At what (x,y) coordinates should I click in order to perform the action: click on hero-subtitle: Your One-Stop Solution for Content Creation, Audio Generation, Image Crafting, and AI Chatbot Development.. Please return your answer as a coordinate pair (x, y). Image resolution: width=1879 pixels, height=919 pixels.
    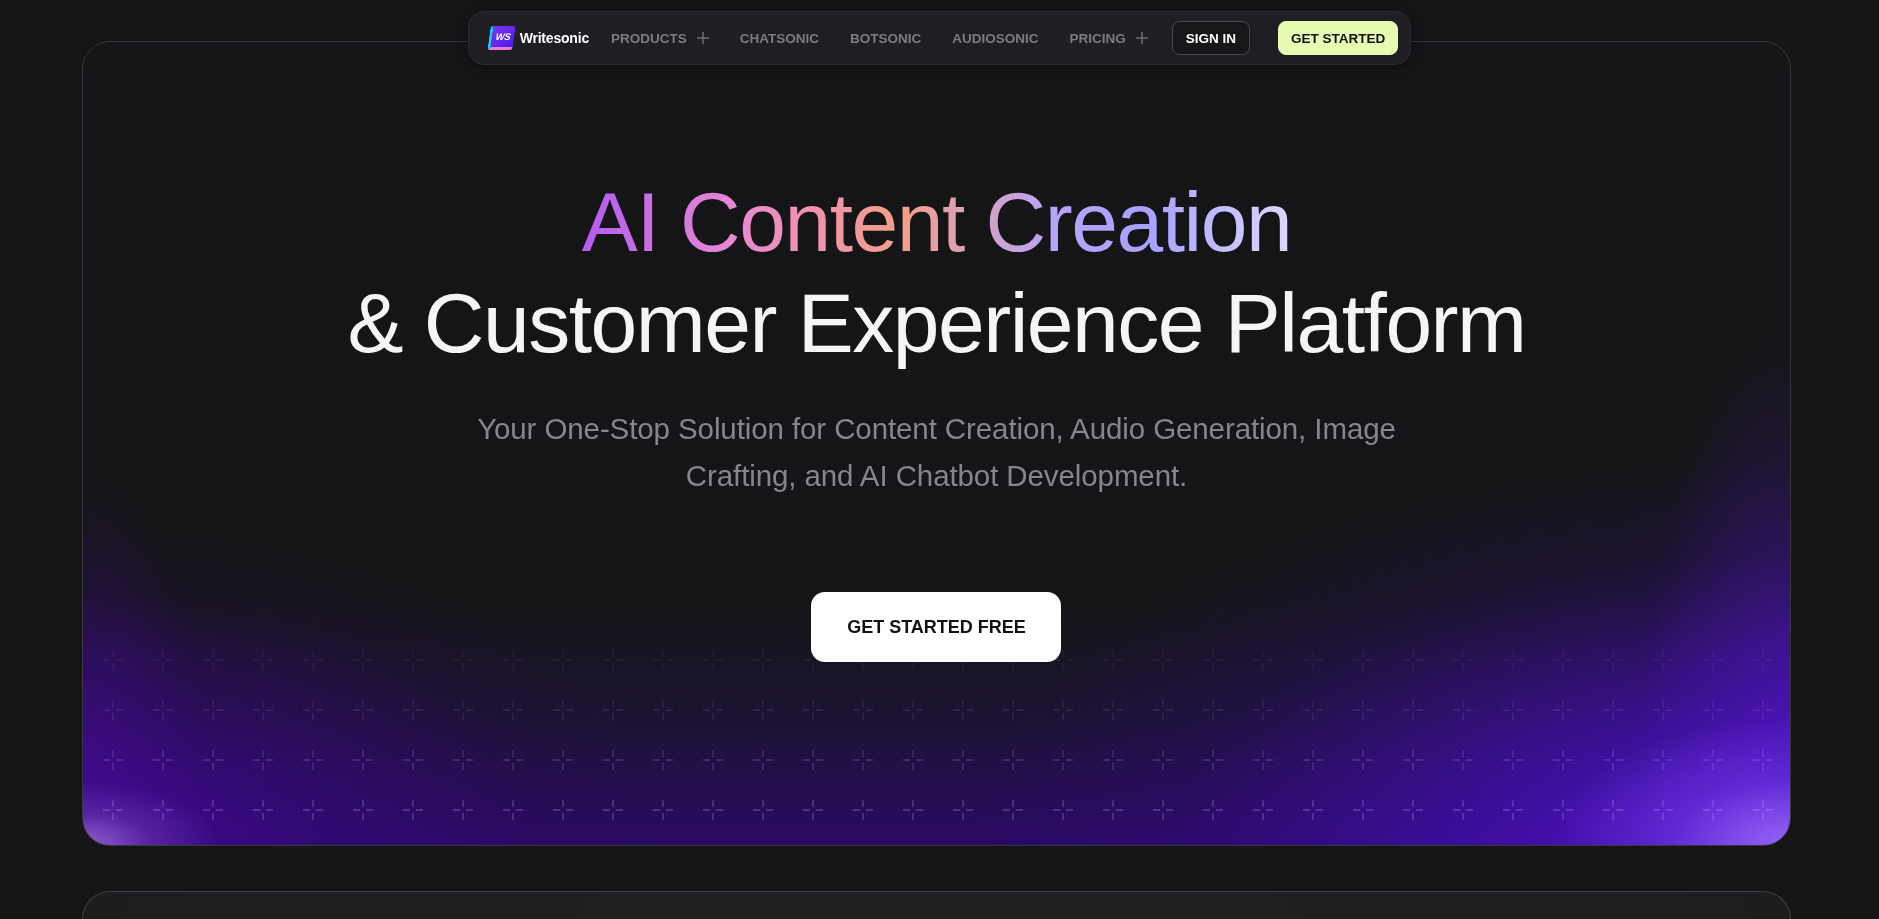
    Looking at the image, I should click on (936, 452).